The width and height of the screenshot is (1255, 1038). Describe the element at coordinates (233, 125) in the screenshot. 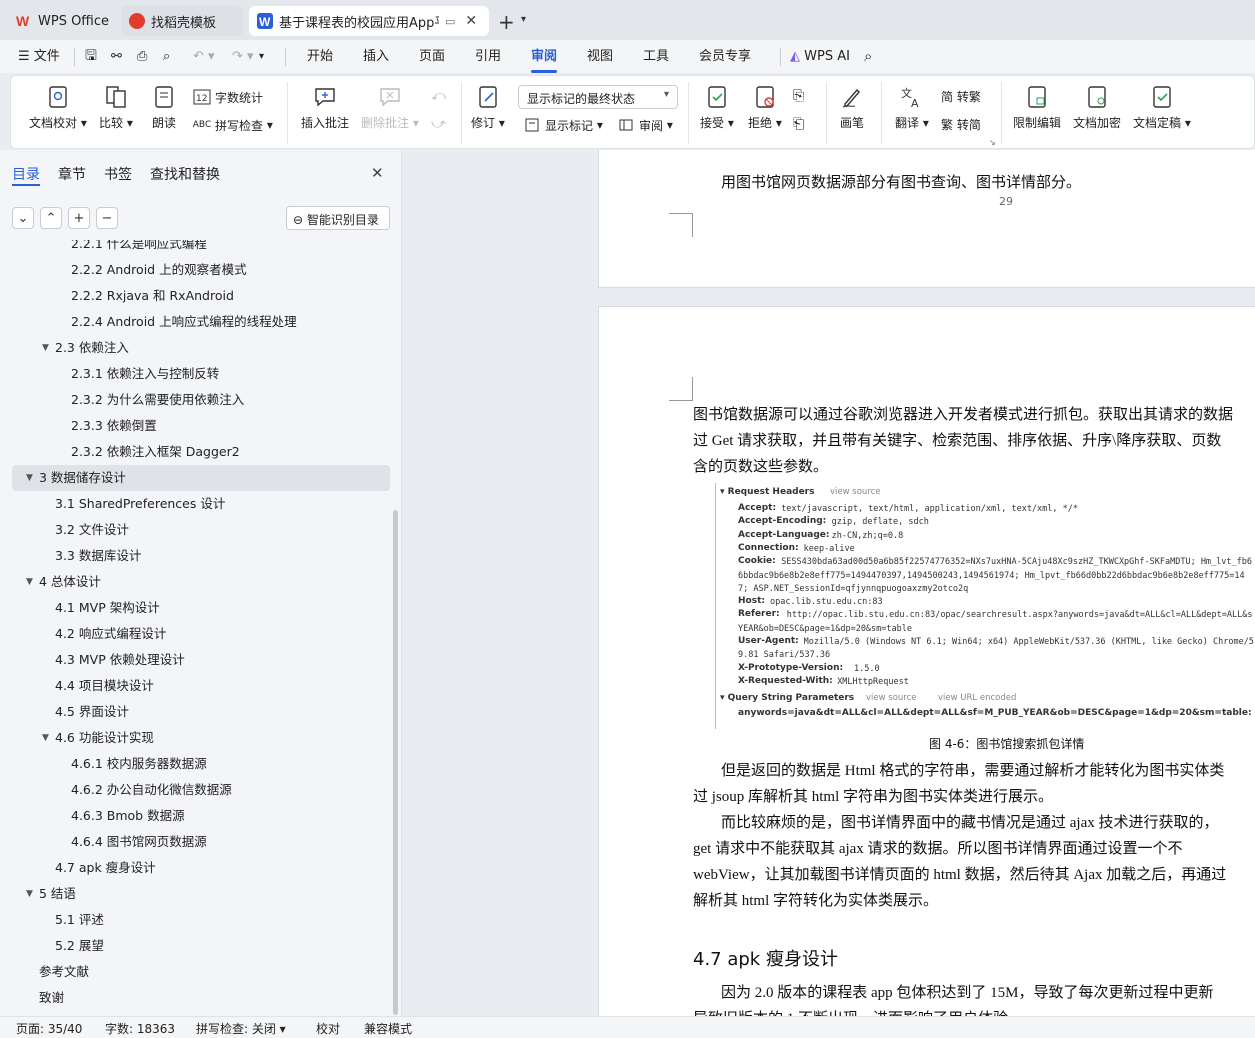

I see `spellcheck-button: ABC 拼写检查 ▾` at that location.